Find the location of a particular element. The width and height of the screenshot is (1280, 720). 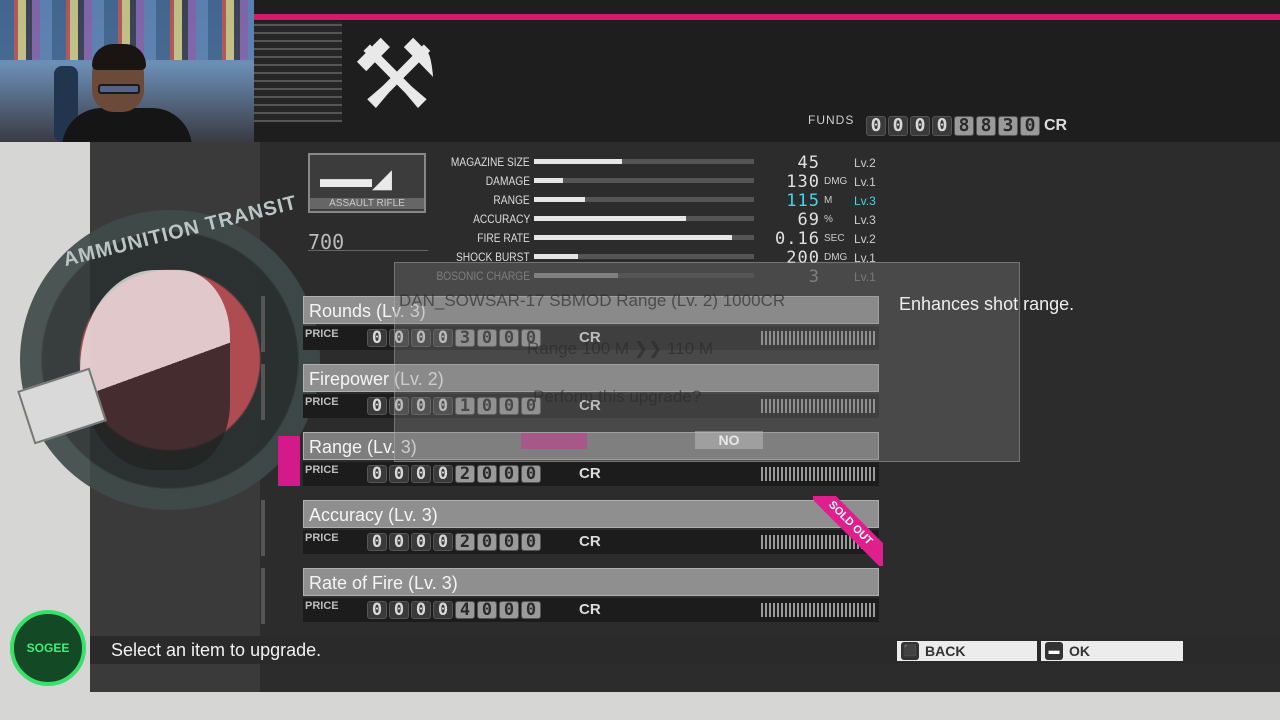

price-bar: PRICE 0 0 0 0 2 0 0 0 CR is located at coordinates (591, 474).